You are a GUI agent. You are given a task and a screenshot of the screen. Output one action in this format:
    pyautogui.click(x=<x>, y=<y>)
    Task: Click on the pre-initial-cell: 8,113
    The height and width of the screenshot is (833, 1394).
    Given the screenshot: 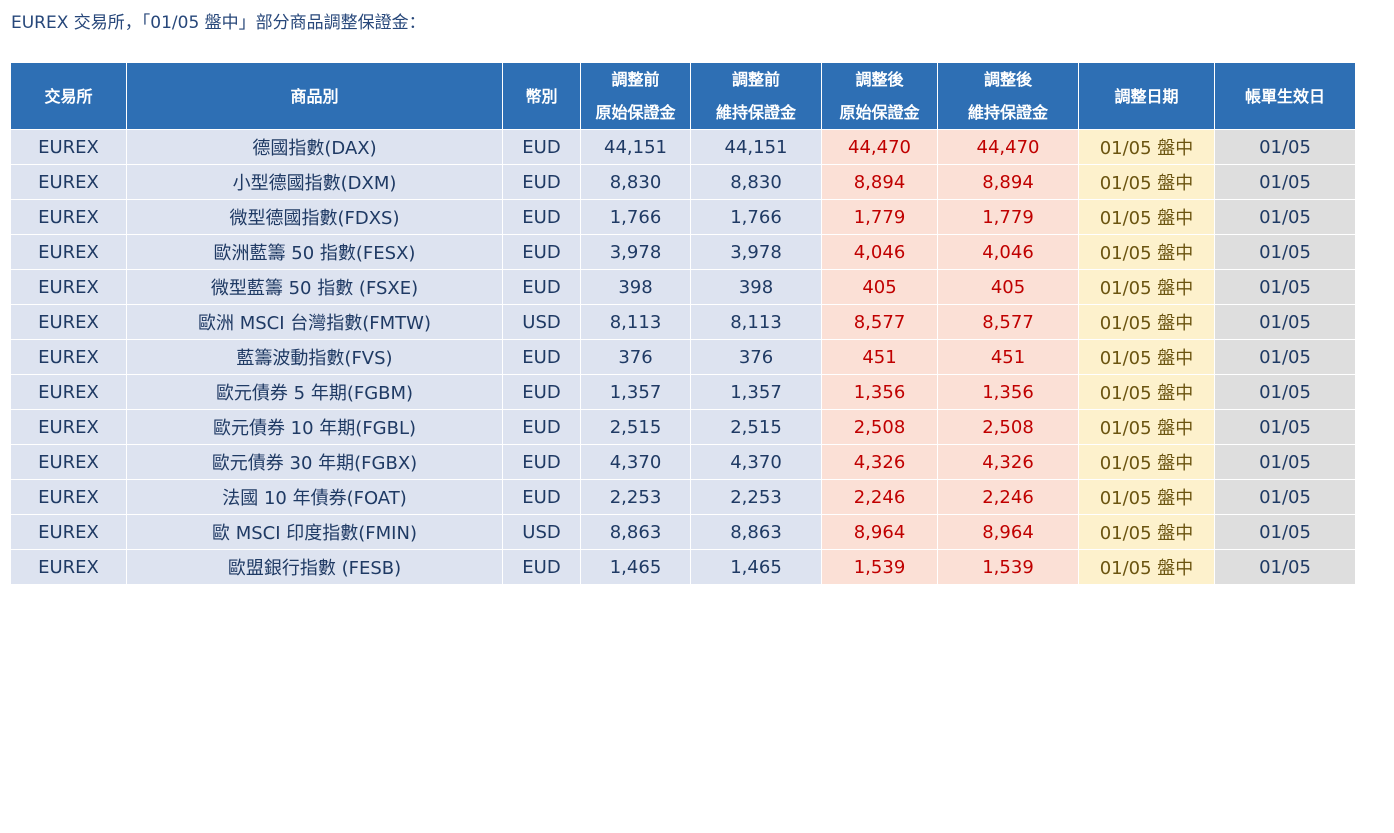 What is the action you would take?
    pyautogui.click(x=635, y=322)
    